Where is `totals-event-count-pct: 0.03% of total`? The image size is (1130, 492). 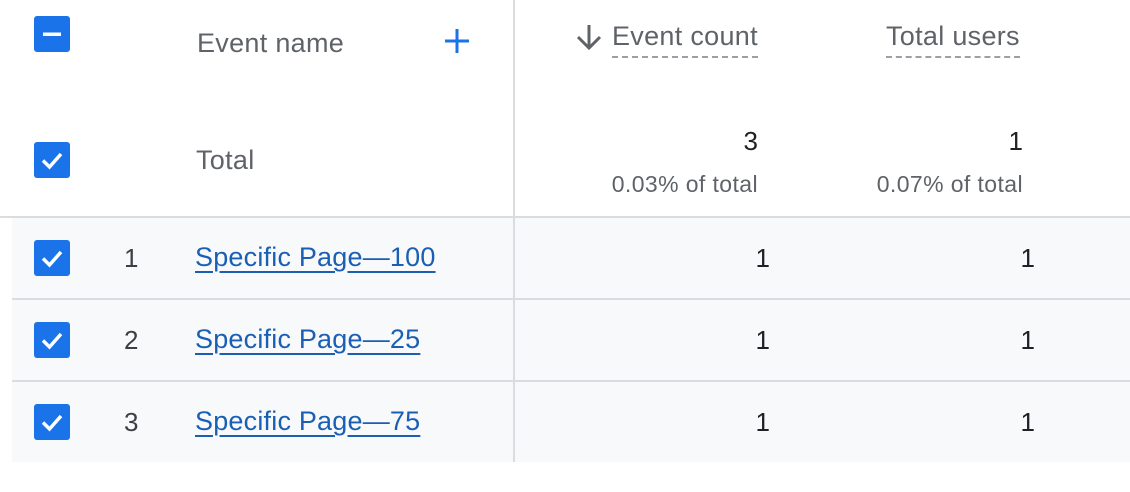 totals-event-count-pct: 0.03% of total is located at coordinates (684, 184).